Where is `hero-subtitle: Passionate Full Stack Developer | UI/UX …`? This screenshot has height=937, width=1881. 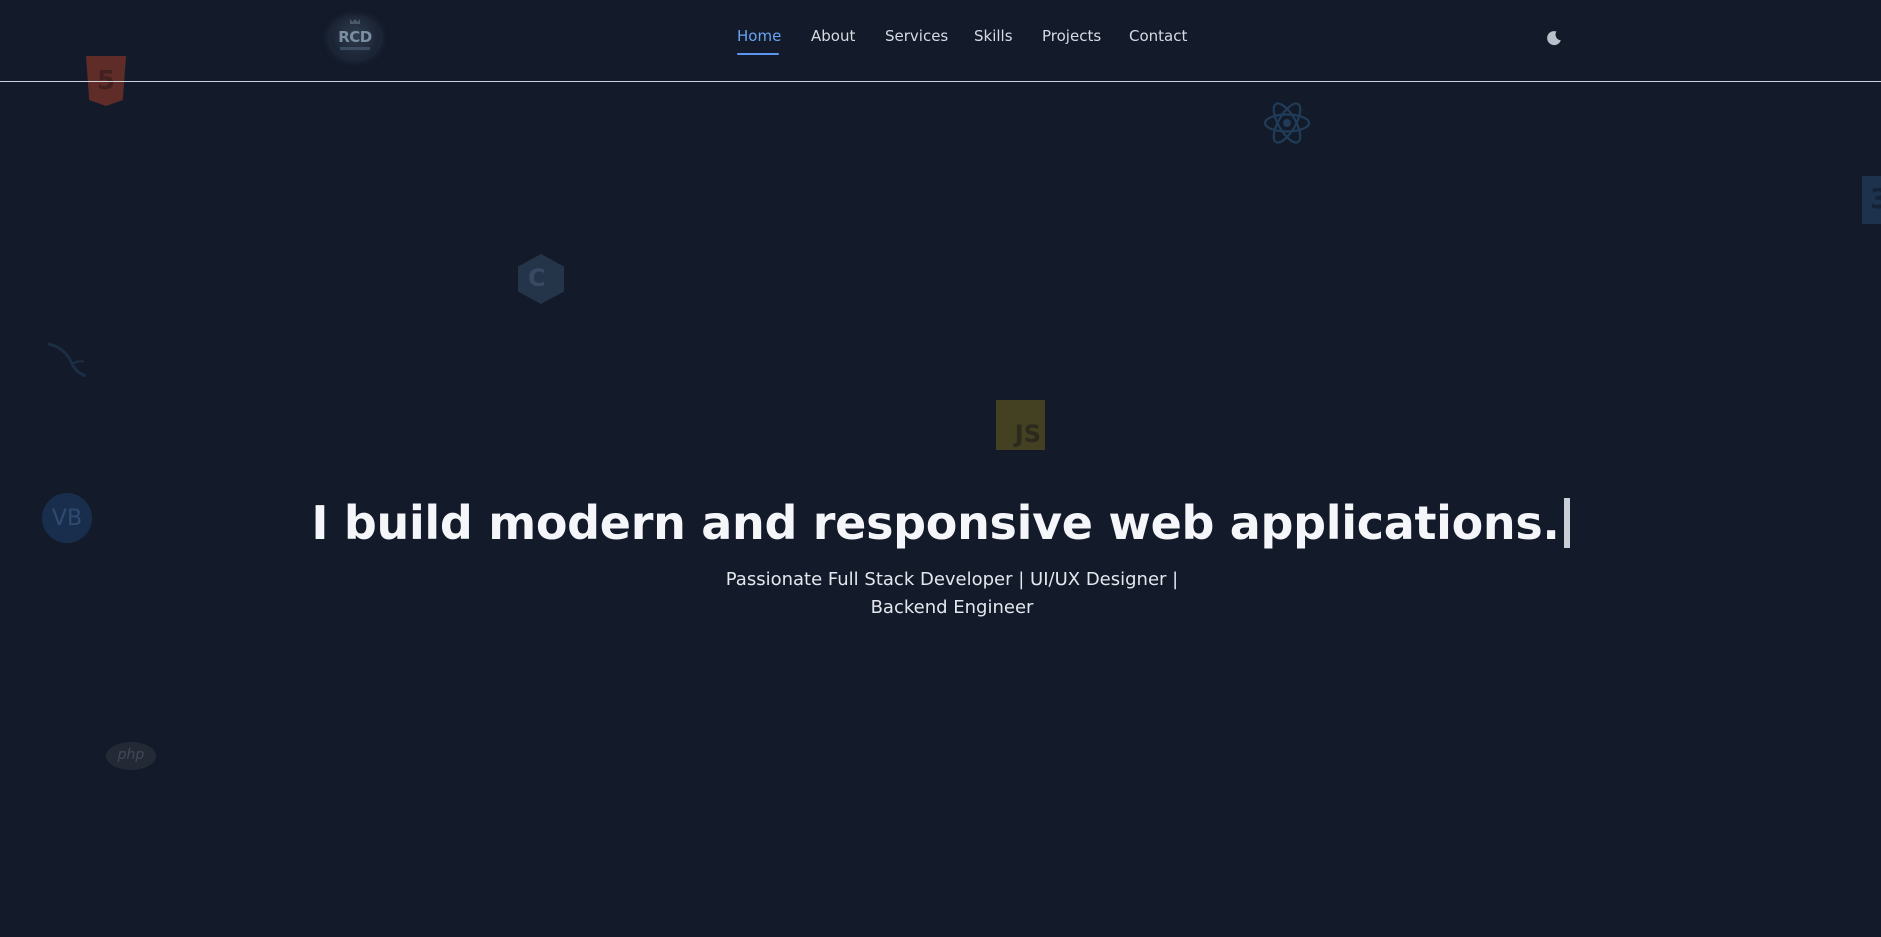 hero-subtitle: Passionate Full Stack Developer | UI/UX … is located at coordinates (952, 593).